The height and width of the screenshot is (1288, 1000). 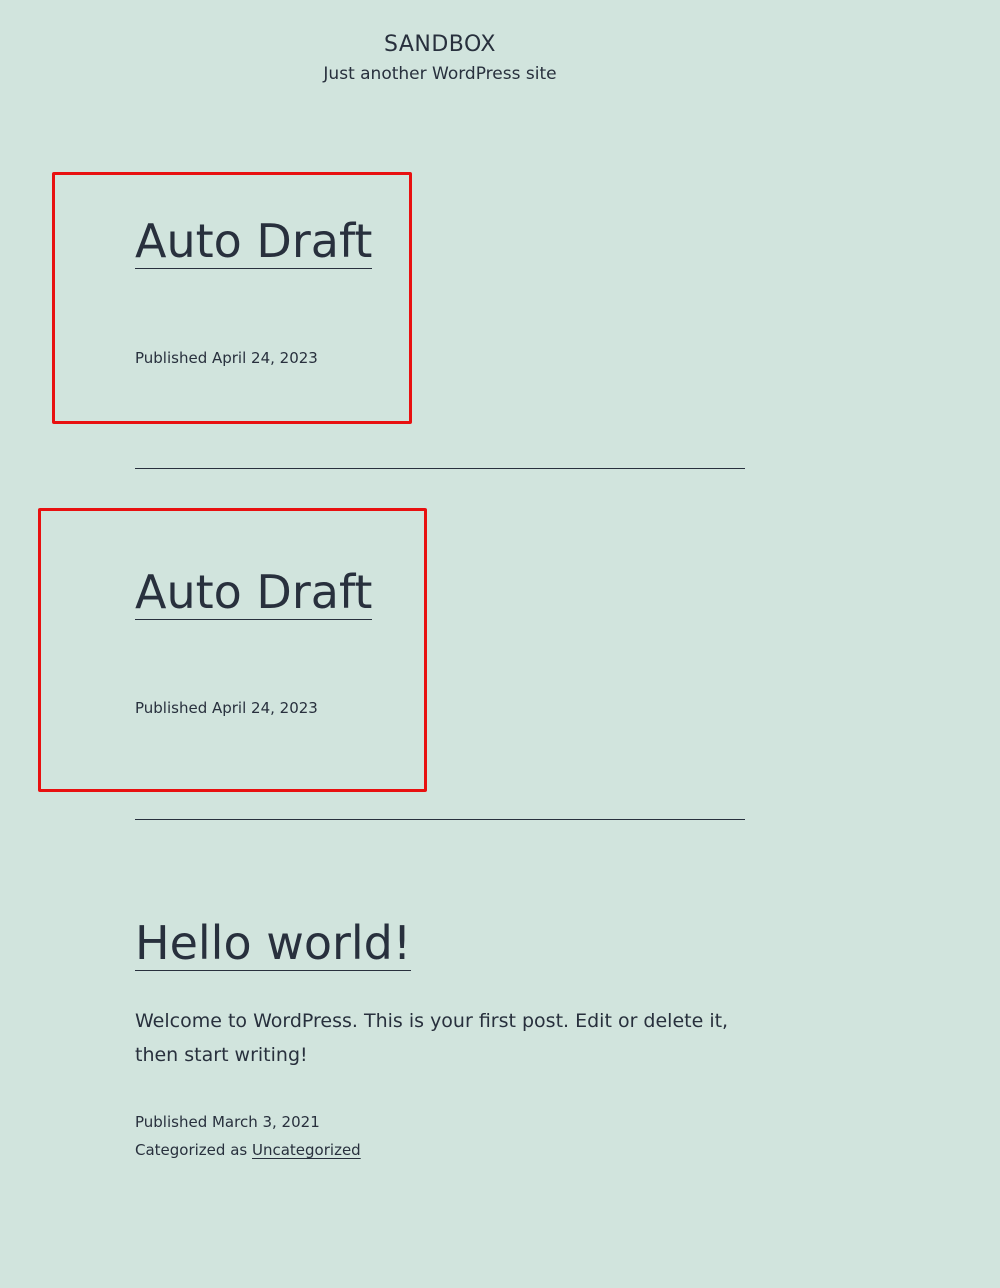 I want to click on site-tagline: Just another WordPress site, so click(x=440, y=74).